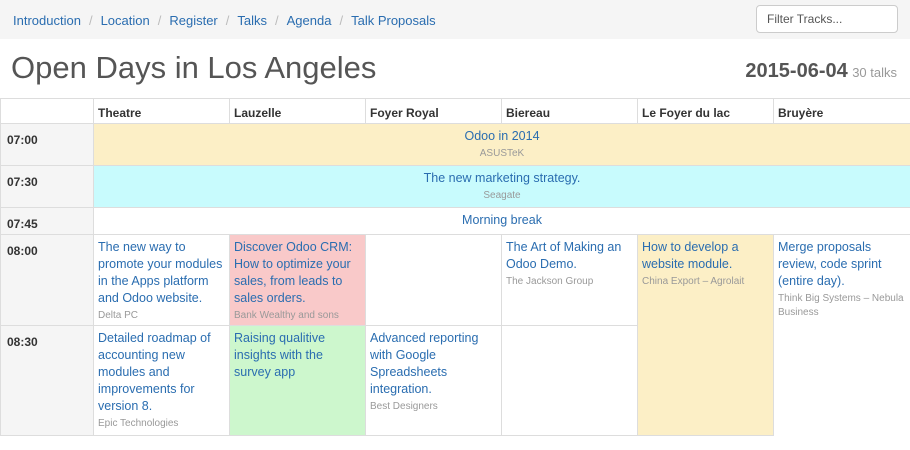  I want to click on nav-link-talk-proposals: Talk Proposals, so click(393, 20).